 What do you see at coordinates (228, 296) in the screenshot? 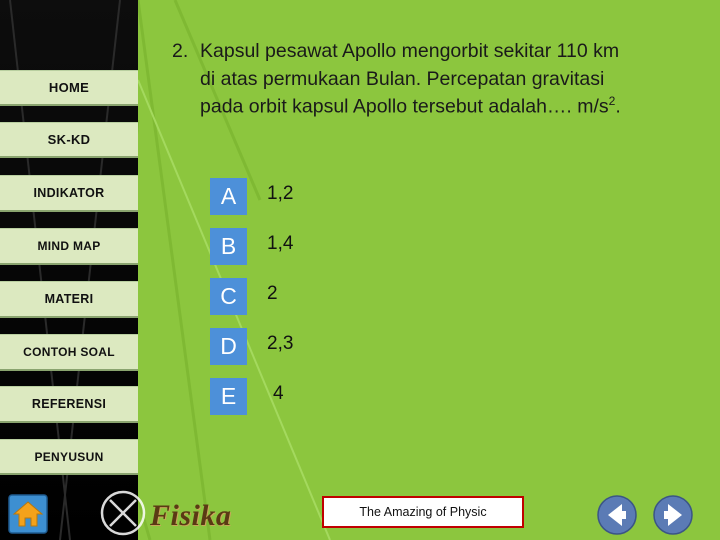
I see `option-key-c: C` at bounding box center [228, 296].